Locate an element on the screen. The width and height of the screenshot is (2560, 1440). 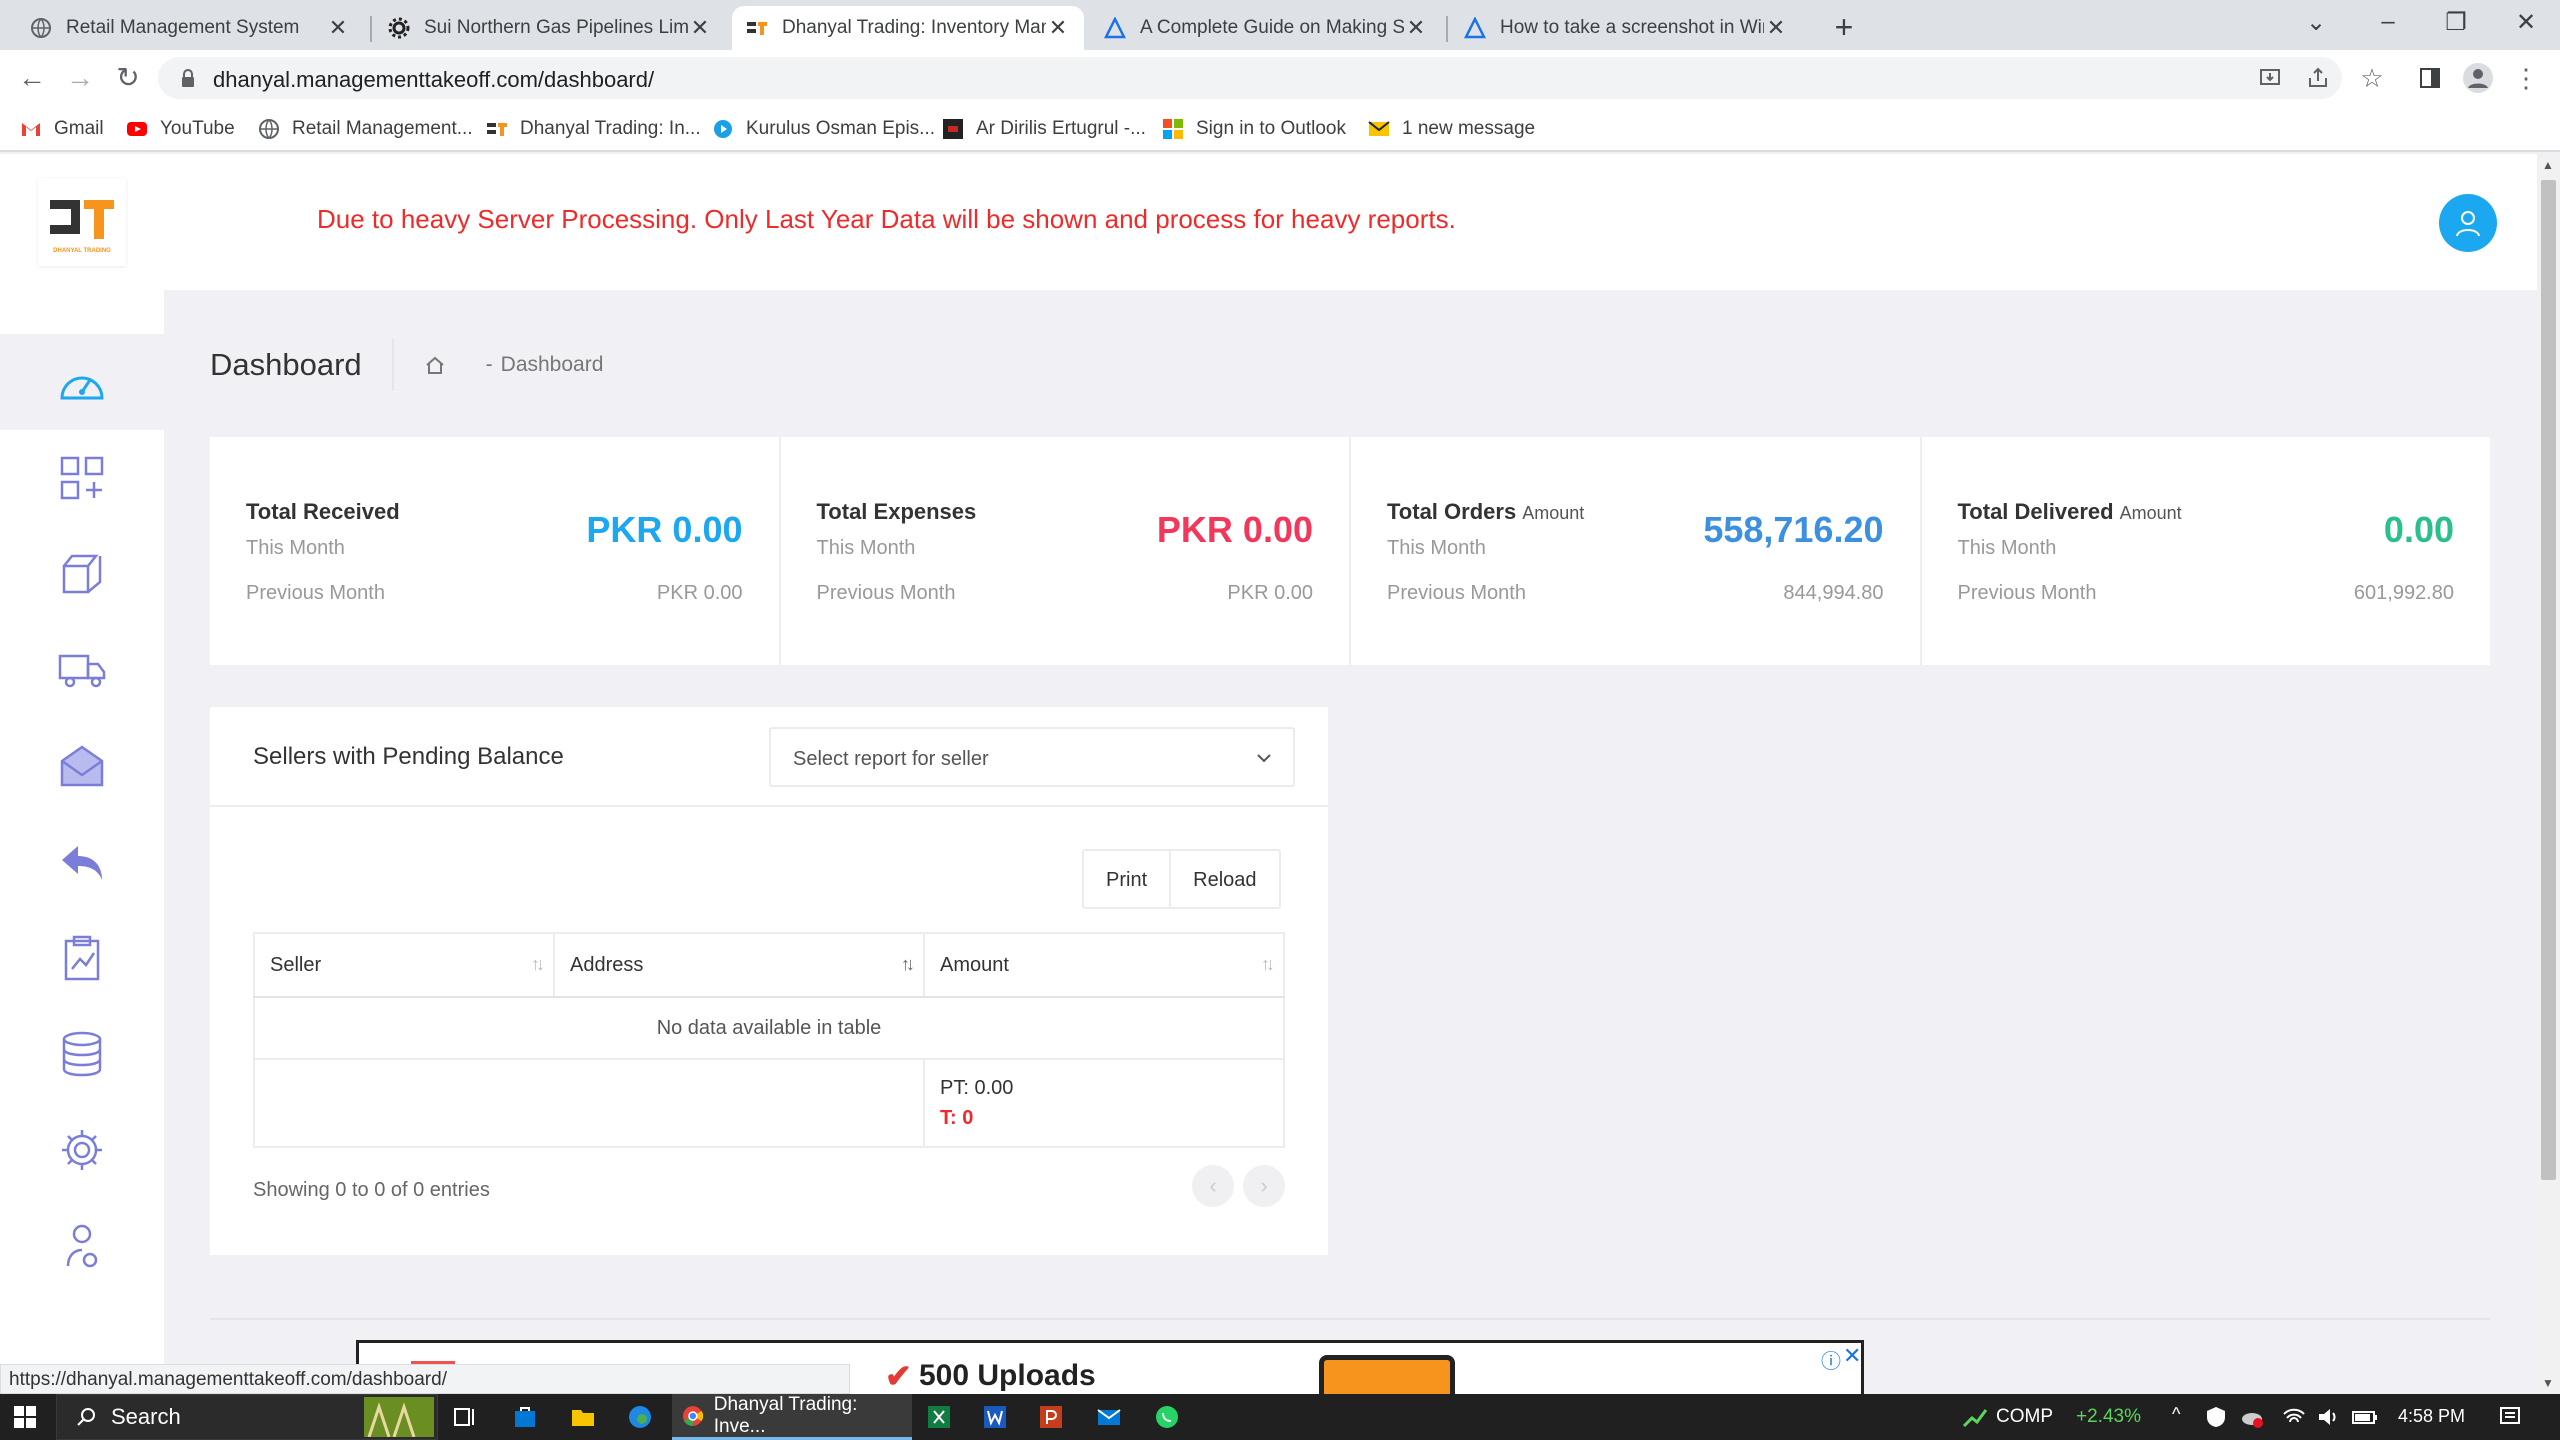
microsoft-icon is located at coordinates (1173, 129).